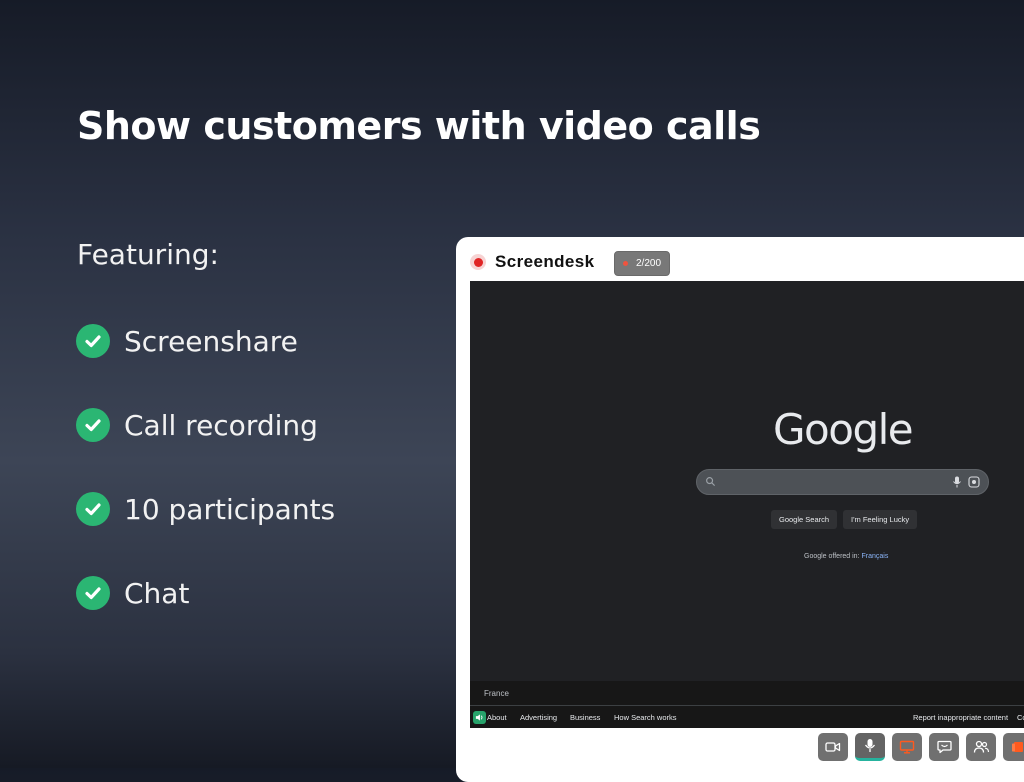  Describe the element at coordinates (842, 482) in the screenshot. I see `google-search-box` at that location.